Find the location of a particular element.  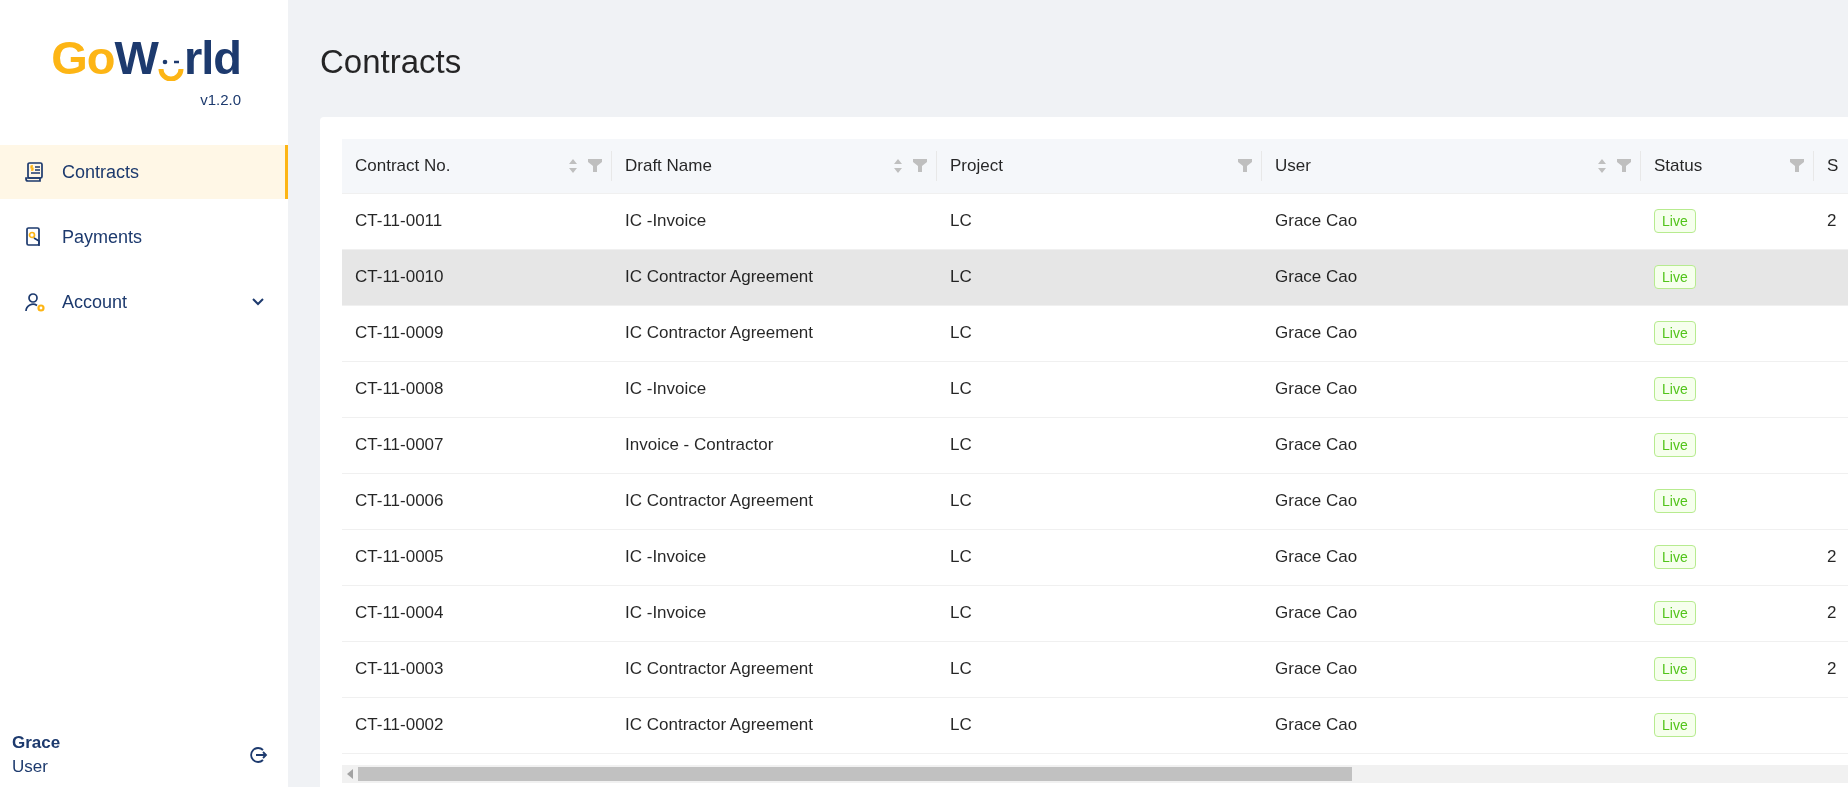

chevron-icon is located at coordinates (258, 302).